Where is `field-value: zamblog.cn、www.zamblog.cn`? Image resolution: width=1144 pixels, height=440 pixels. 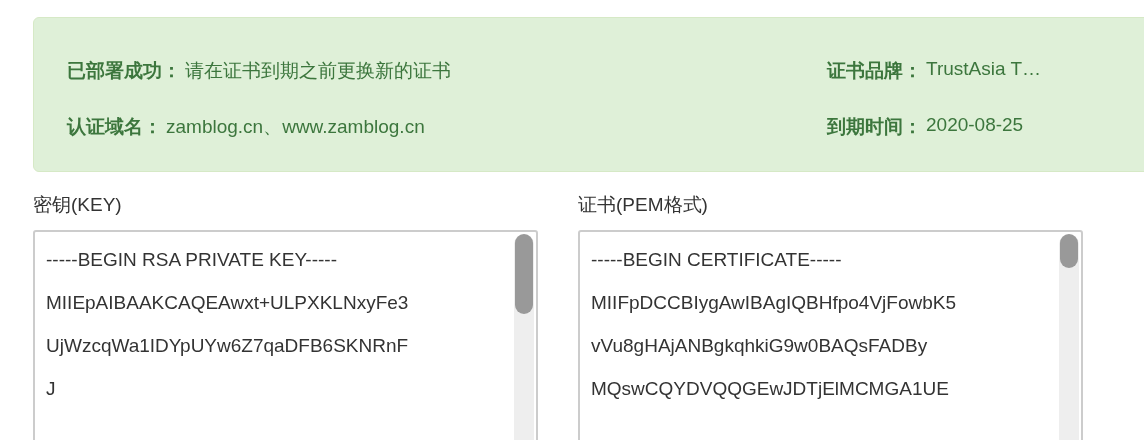
field-value: zamblog.cn、www.zamblog.cn is located at coordinates (295, 127).